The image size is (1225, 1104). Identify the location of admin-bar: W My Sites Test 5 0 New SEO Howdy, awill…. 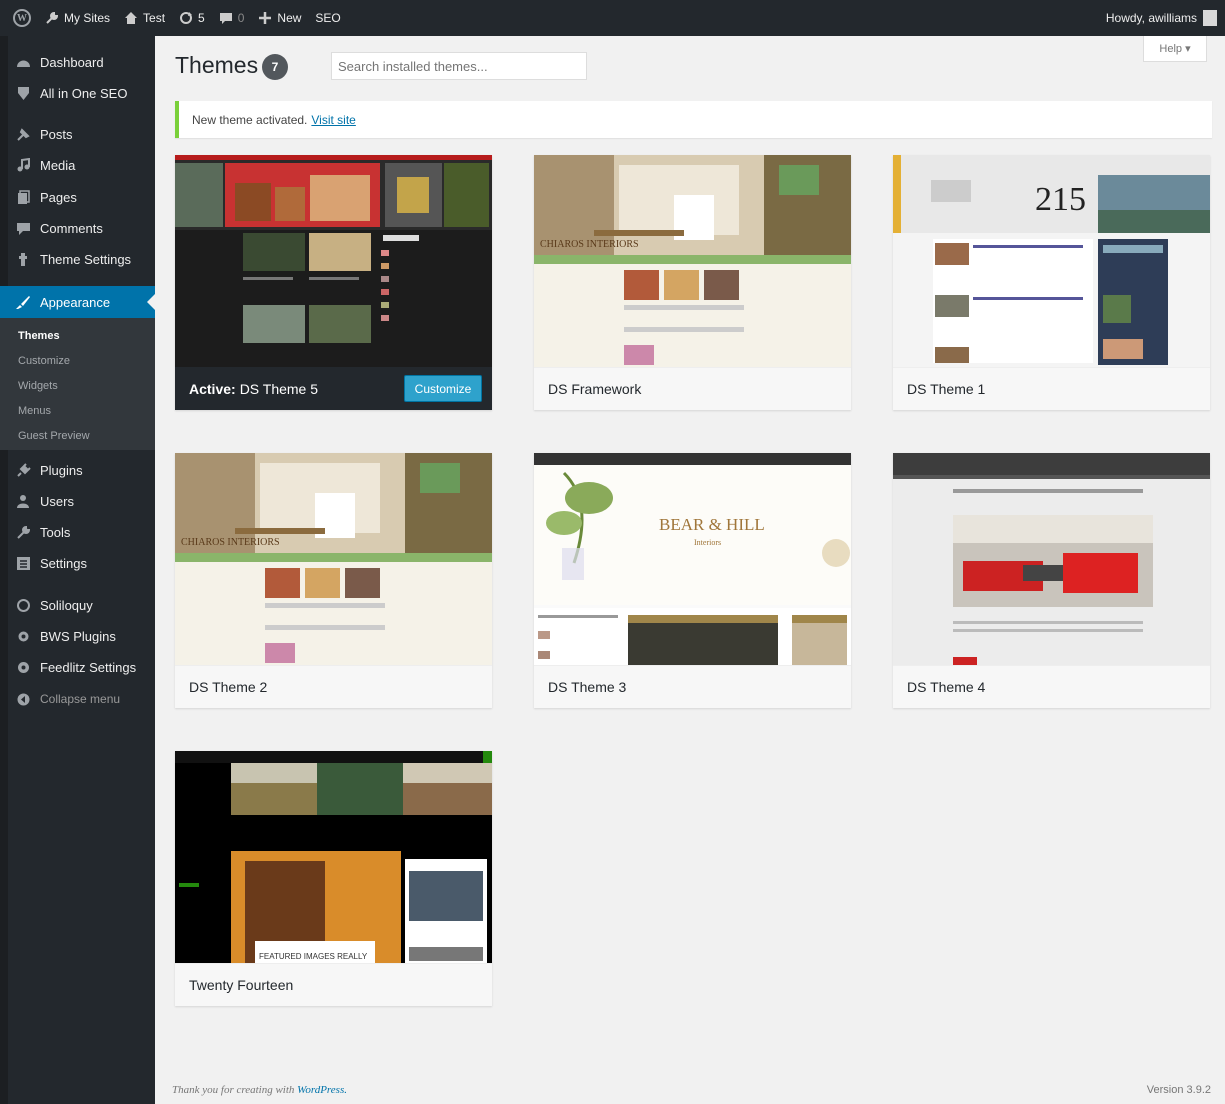
(612, 18).